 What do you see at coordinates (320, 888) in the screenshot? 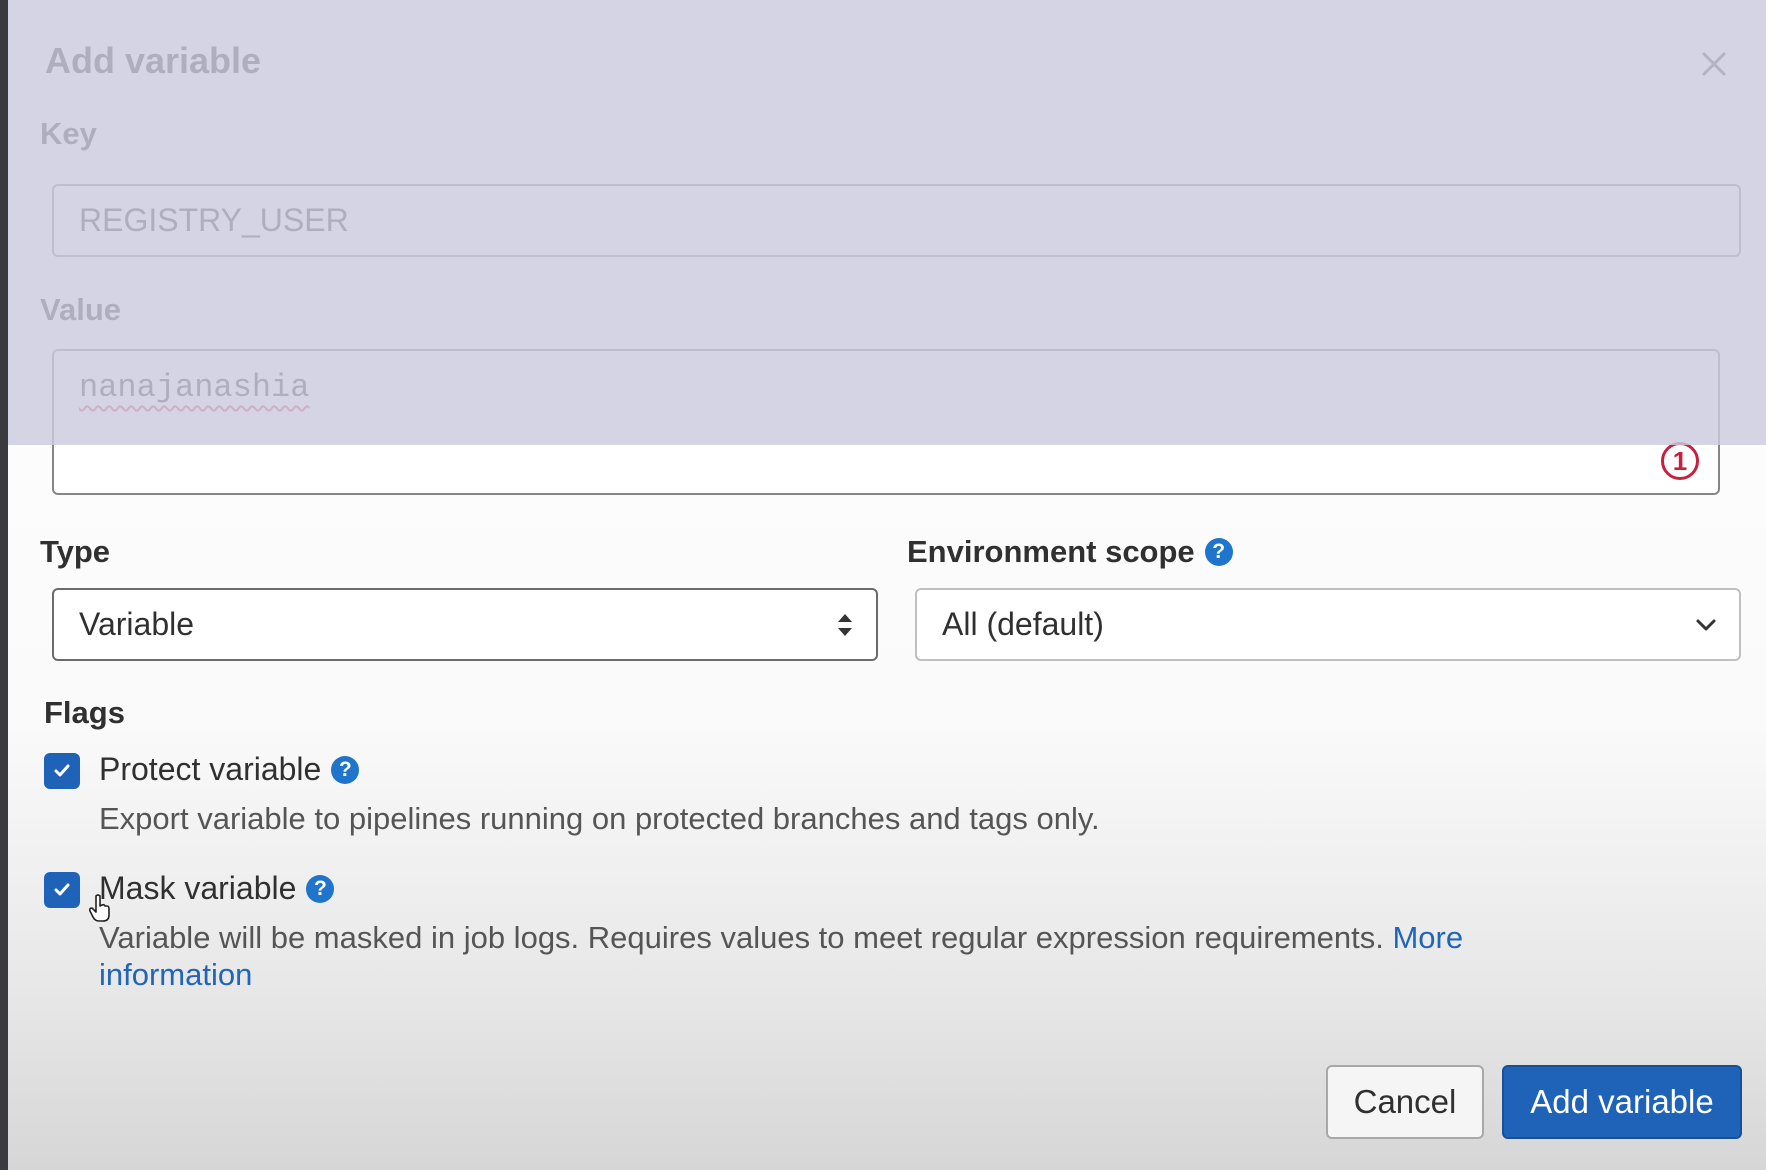
I see `mask-variable-help-icon: ?` at bounding box center [320, 888].